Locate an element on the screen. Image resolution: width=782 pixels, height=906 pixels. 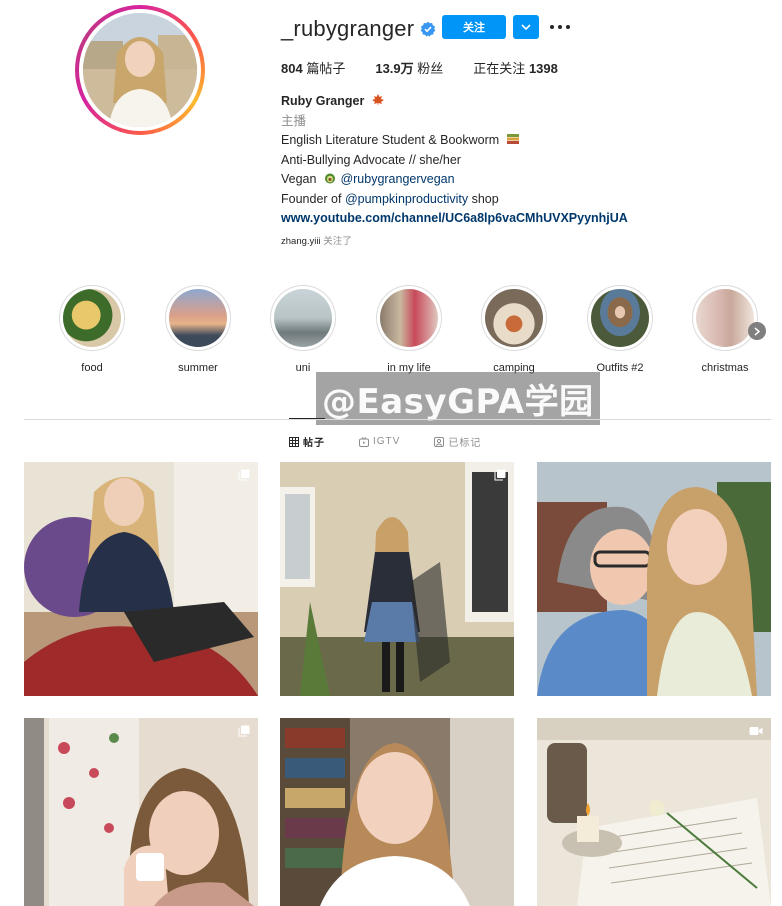
bio-line: Anti-Bullying Advocate // she/her is located at coordinates (371, 159).